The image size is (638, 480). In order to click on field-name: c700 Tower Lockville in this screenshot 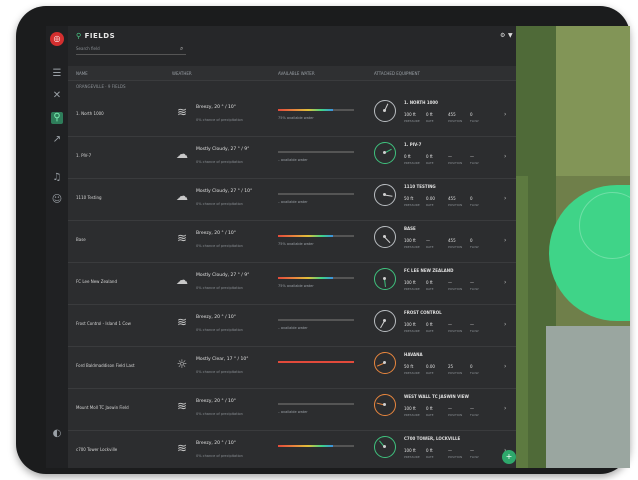, I will do `click(116, 449)`.